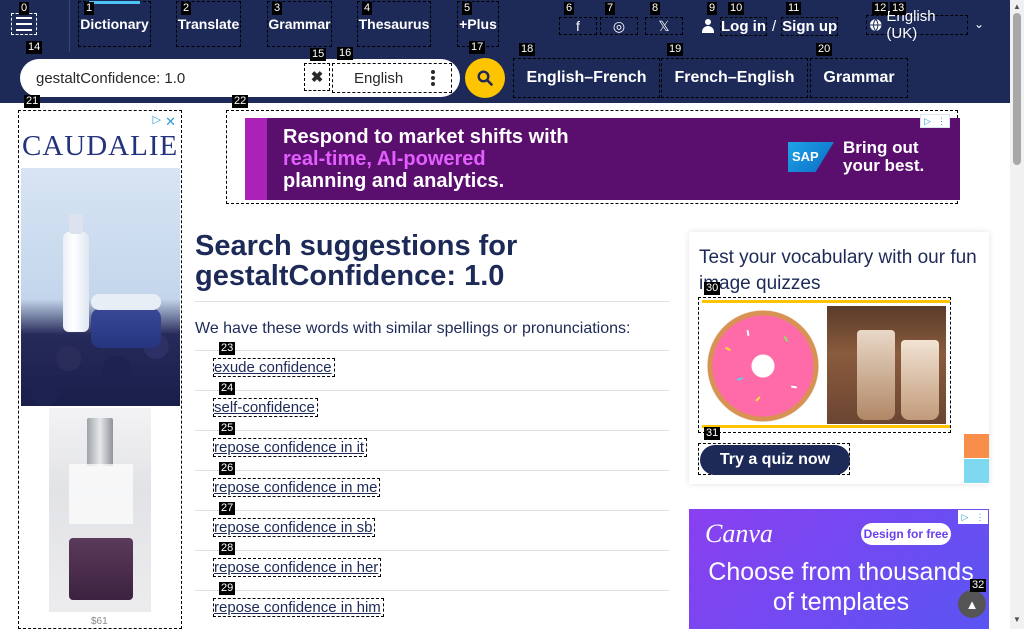 Image resolution: width=1024 pixels, height=629 pixels. Describe the element at coordinates (294, 527) in the screenshot. I see `suggestion-link: repose confidence in sb` at that location.